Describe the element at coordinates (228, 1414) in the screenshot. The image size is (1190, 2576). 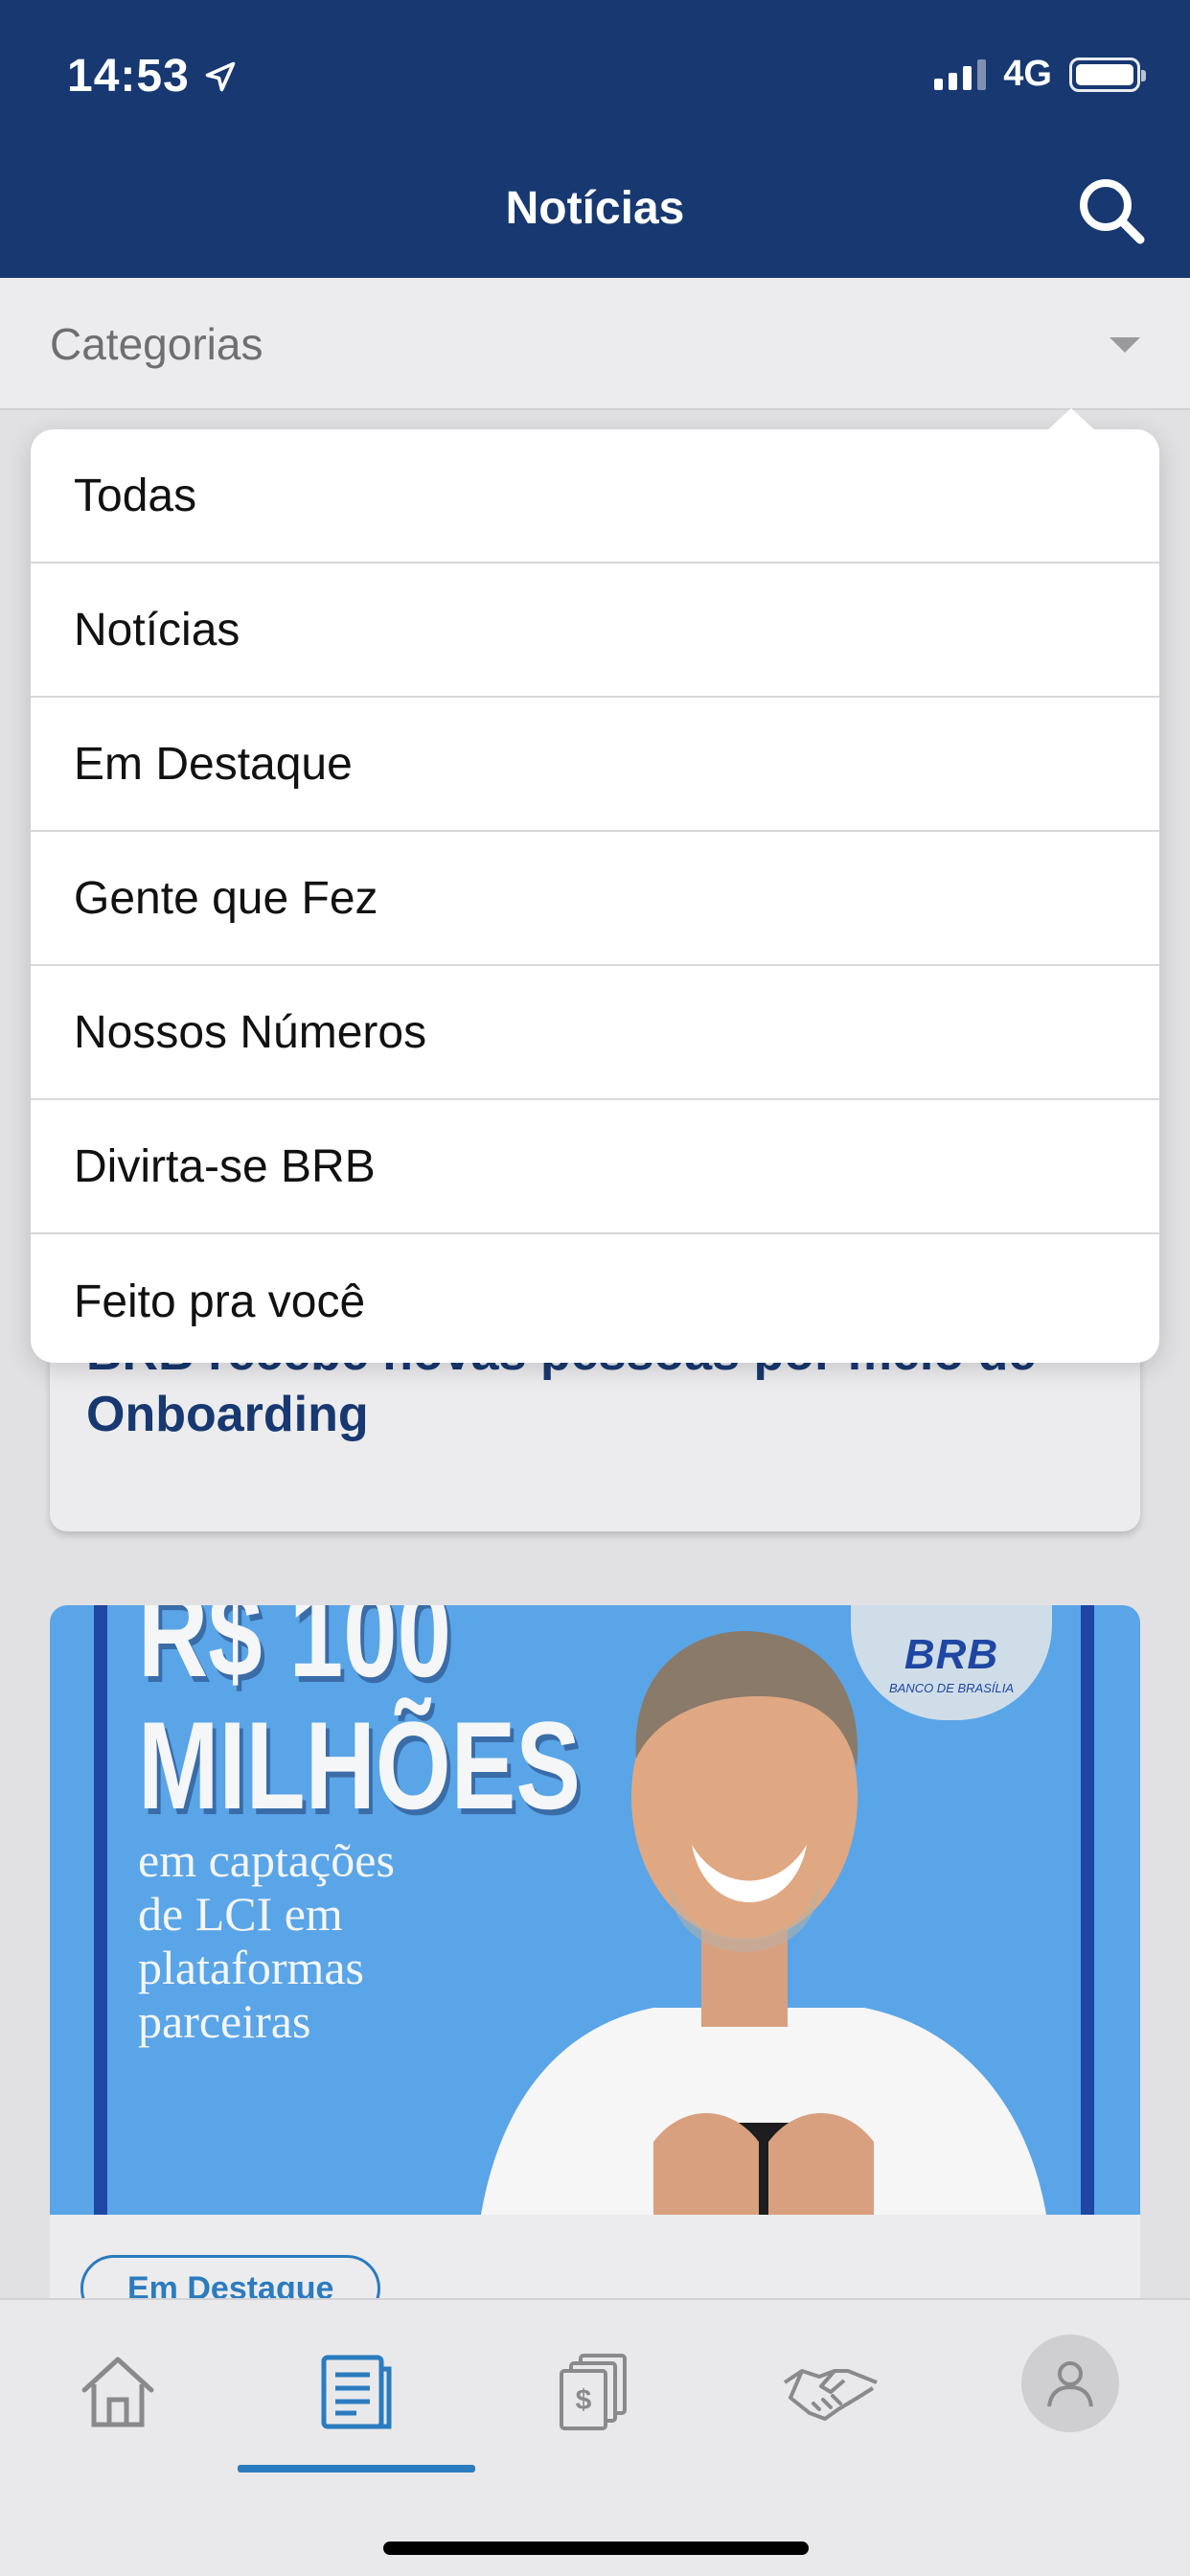
I see `news-card-title-end: Onboarding` at that location.